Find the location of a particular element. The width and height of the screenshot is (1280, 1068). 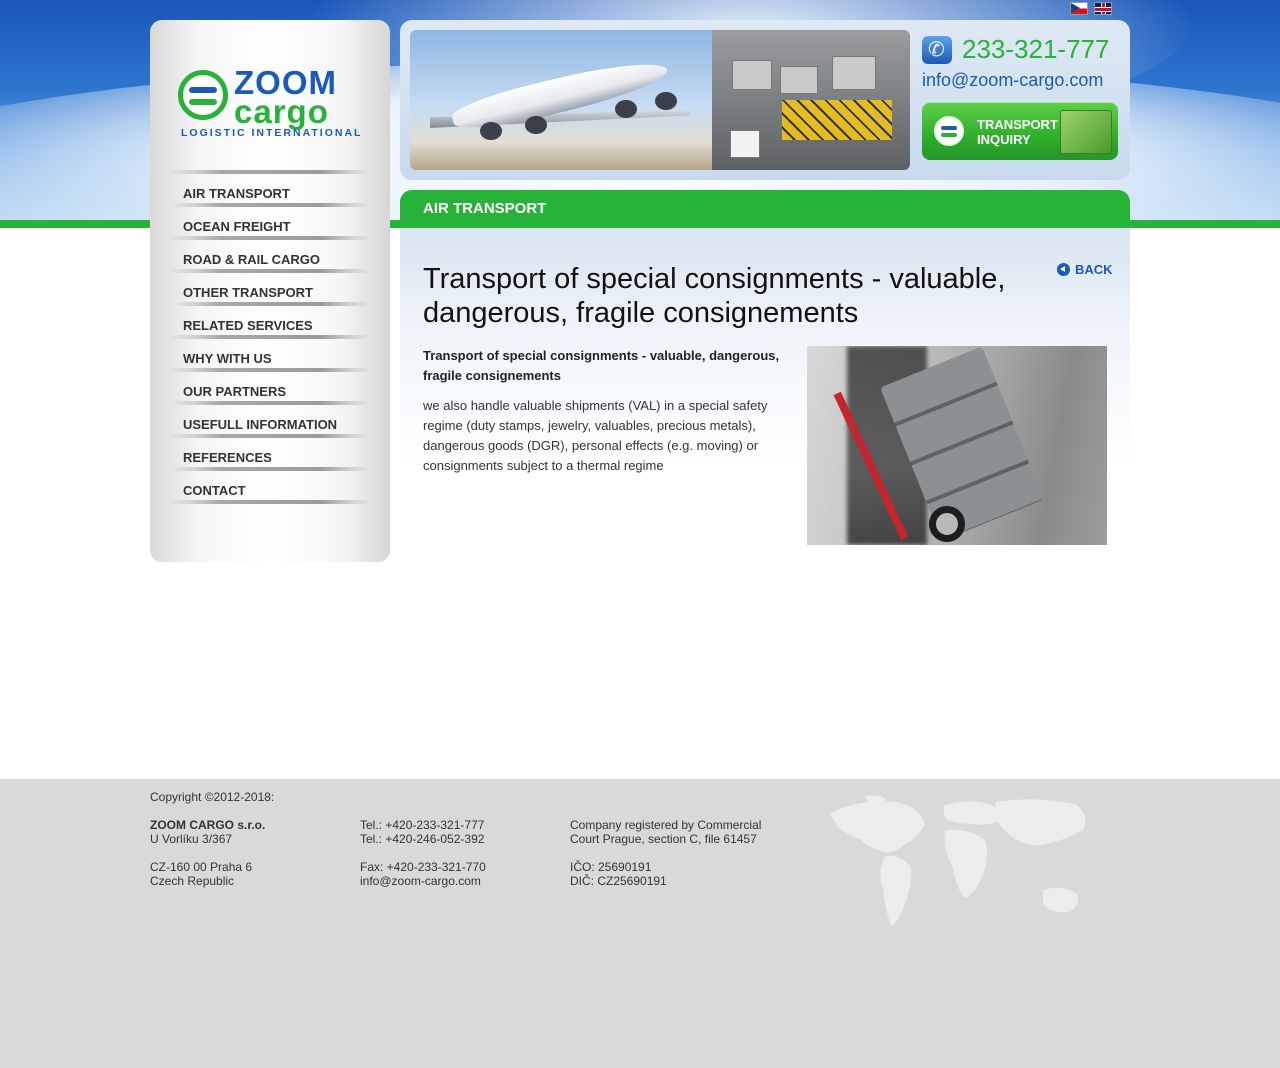

copyright: Copyright ©2012-2018: is located at coordinates (212, 797).